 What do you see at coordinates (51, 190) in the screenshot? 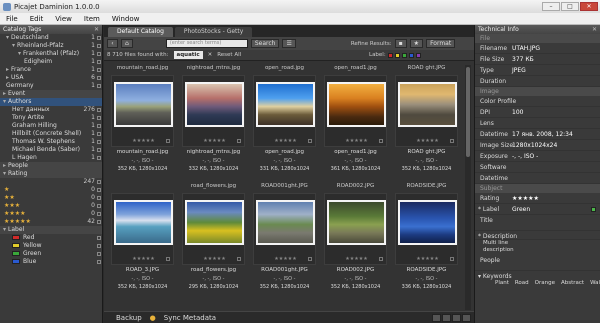
I see `rating-item: ★ 0` at bounding box center [51, 190].